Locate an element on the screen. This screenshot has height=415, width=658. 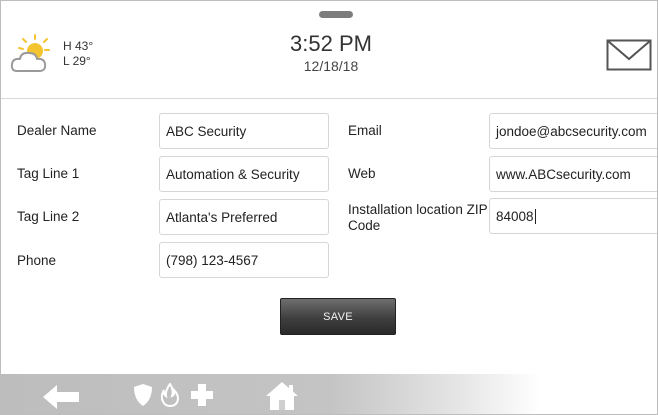
tag-line-2-input: Atlanta's Preferred is located at coordinates (244, 217).